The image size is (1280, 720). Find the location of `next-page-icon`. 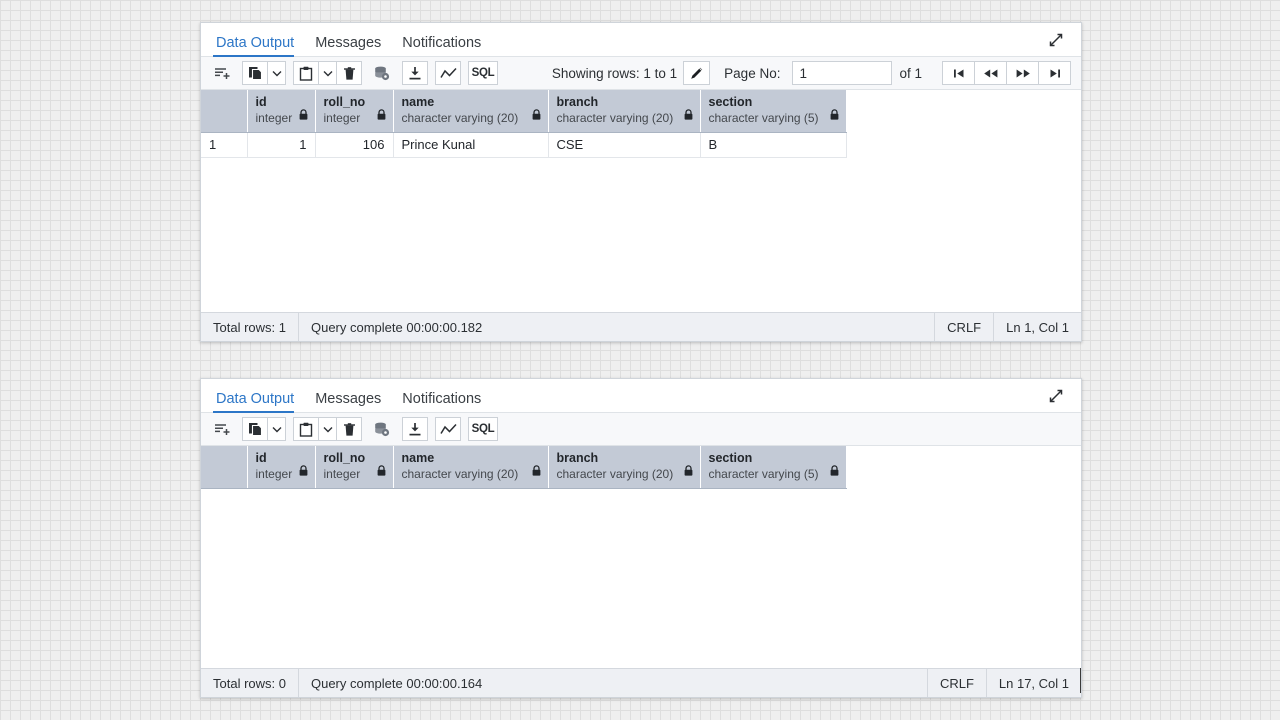

next-page-icon is located at coordinates (1022, 73).